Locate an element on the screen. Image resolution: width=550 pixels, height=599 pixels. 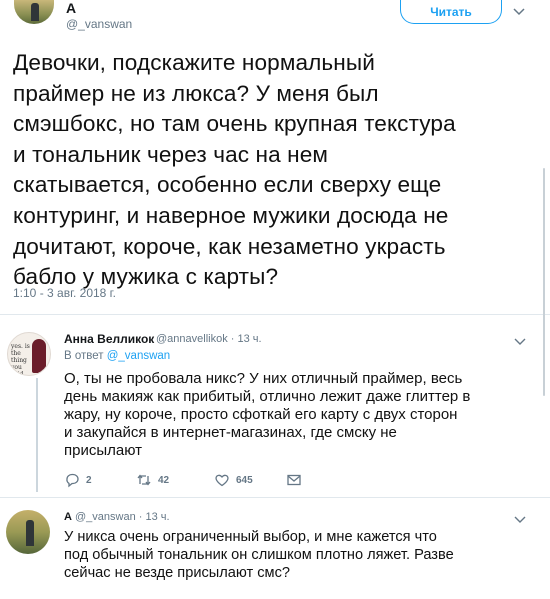
action-bar: 2 42 645 is located at coordinates (214, 481).